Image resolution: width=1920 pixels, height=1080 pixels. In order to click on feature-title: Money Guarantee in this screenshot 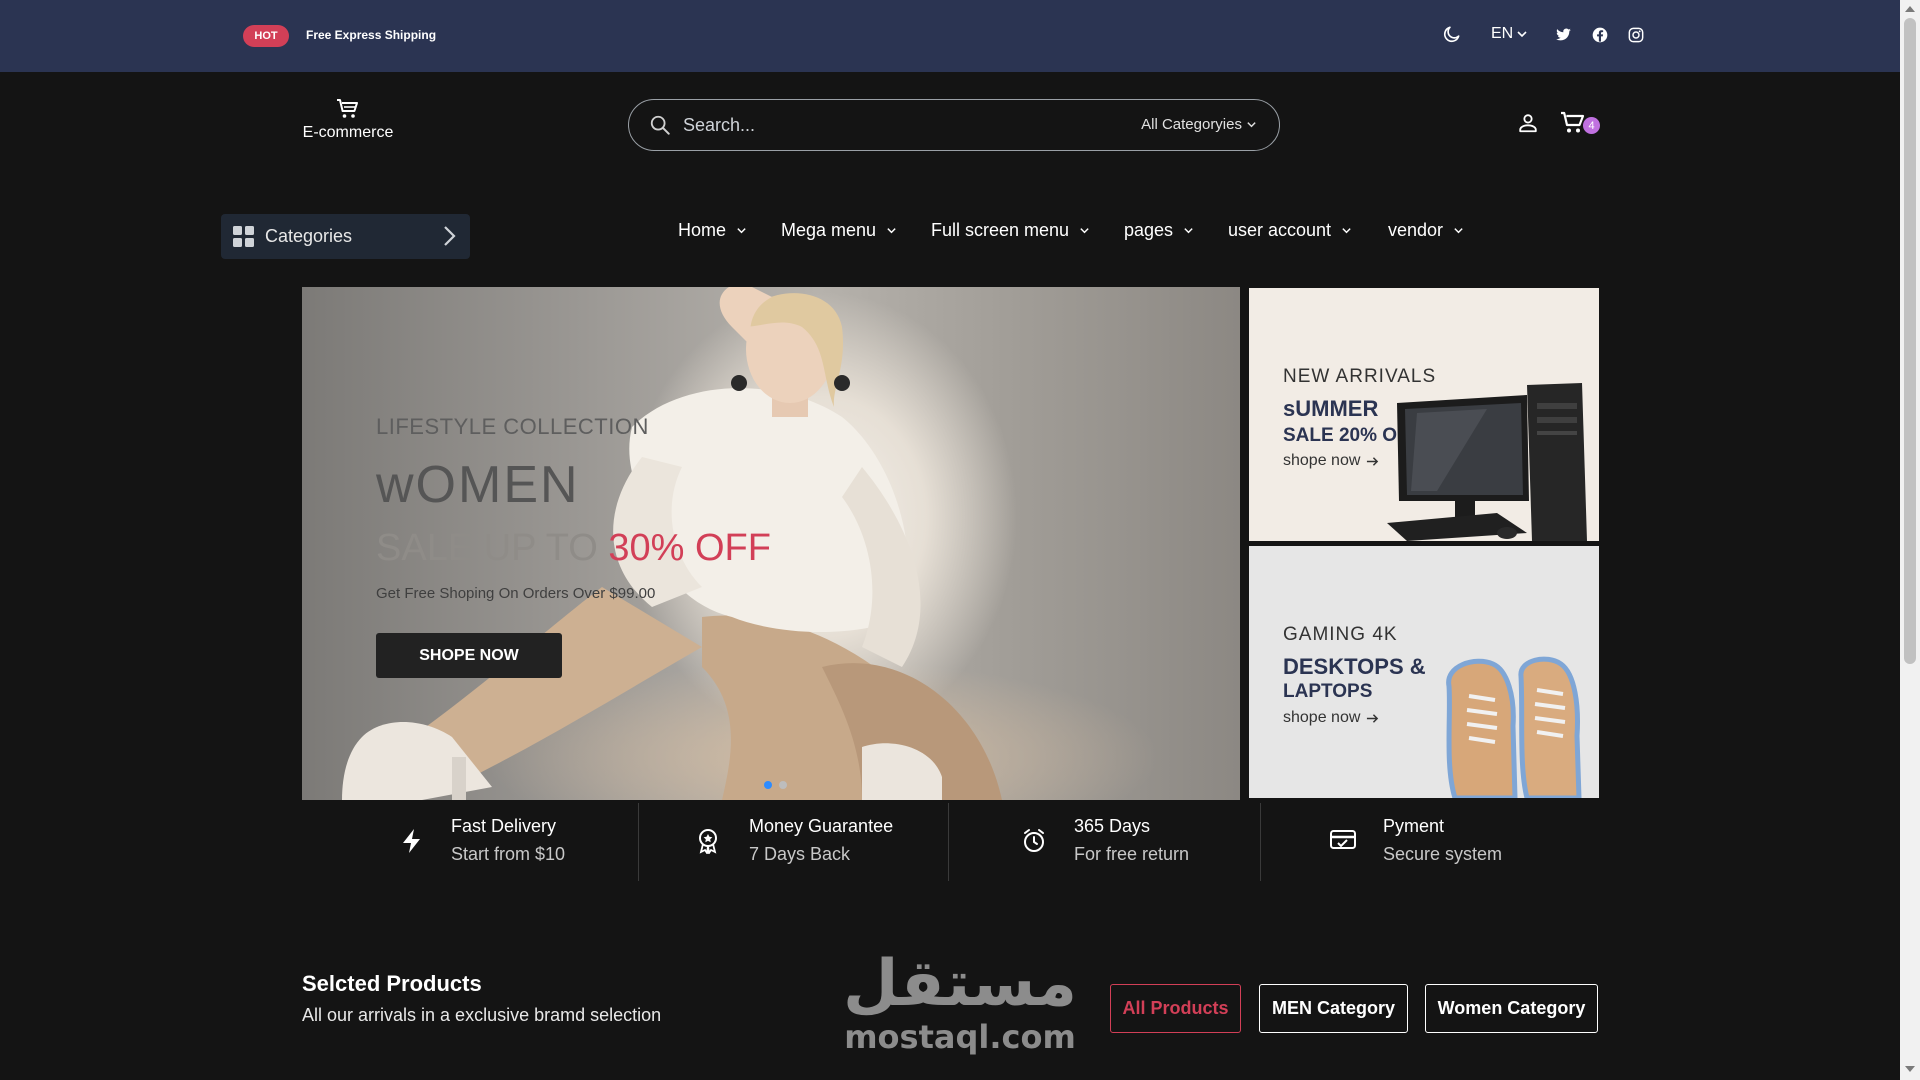, I will do `click(821, 826)`.